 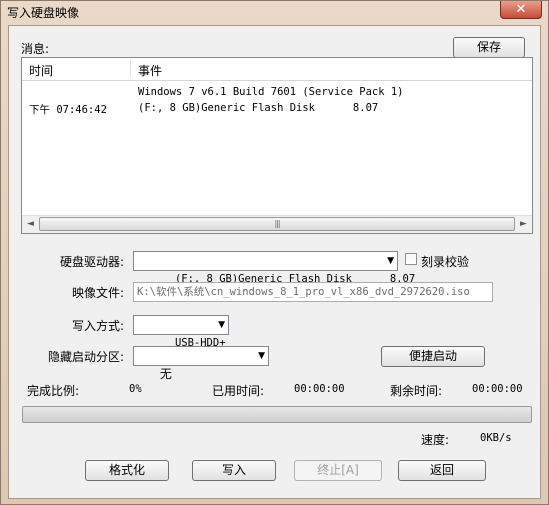 What do you see at coordinates (35, 49) in the screenshot?
I see `messages-label: 消息:` at bounding box center [35, 49].